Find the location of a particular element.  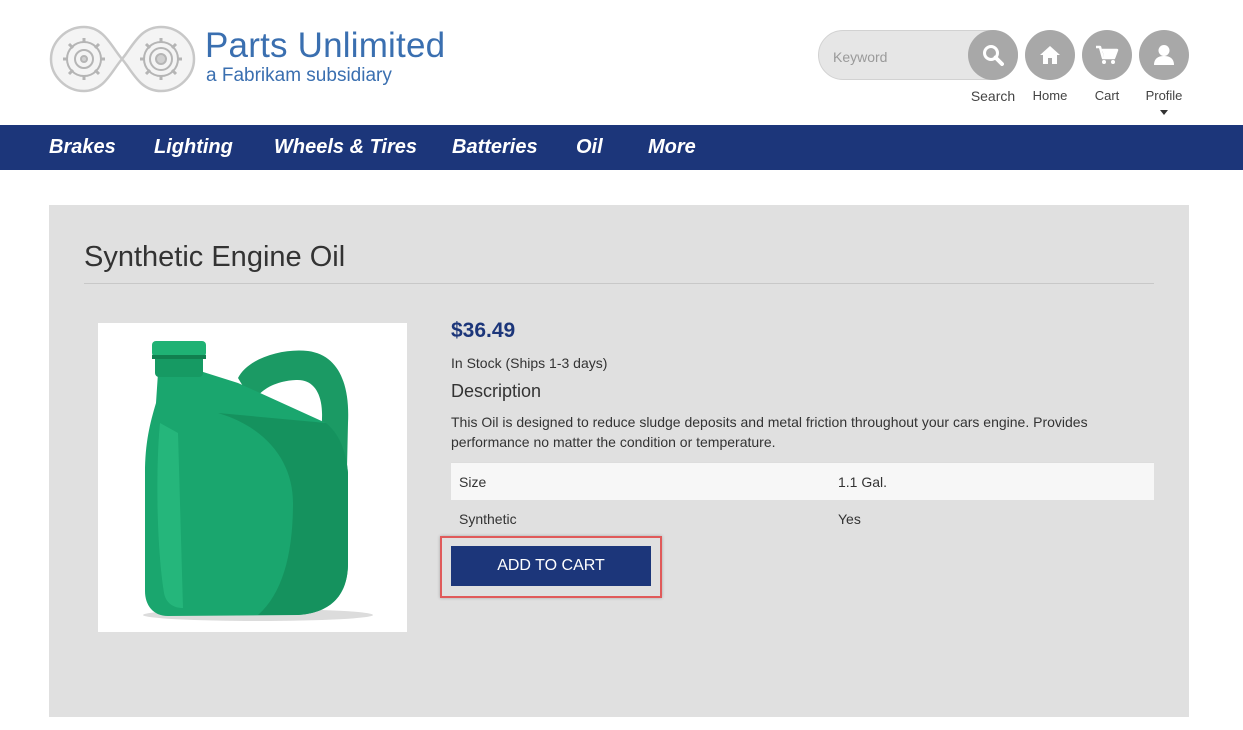

spec-table: Size 1.1 Gal. Synthetic Yes is located at coordinates (802, 499).